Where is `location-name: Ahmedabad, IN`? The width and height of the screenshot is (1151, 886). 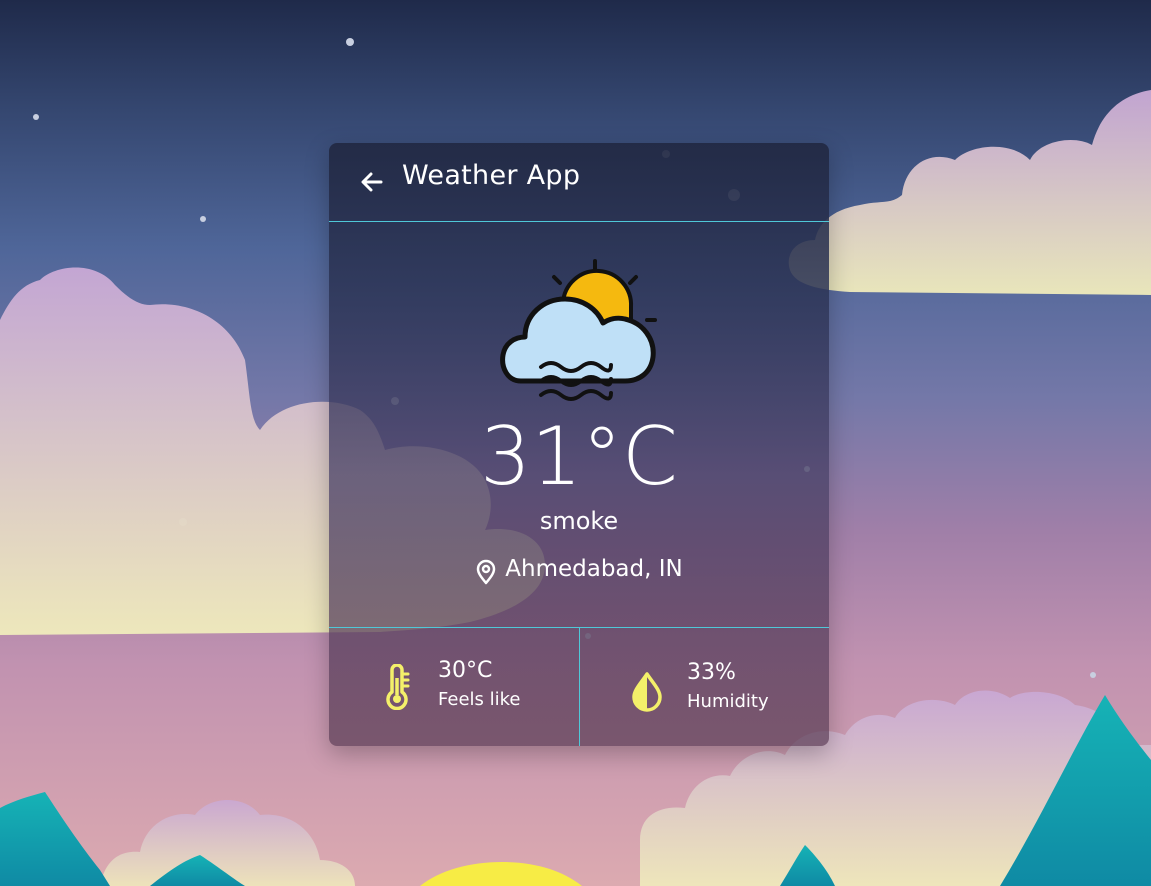
location-name: Ahmedabad, IN is located at coordinates (594, 569).